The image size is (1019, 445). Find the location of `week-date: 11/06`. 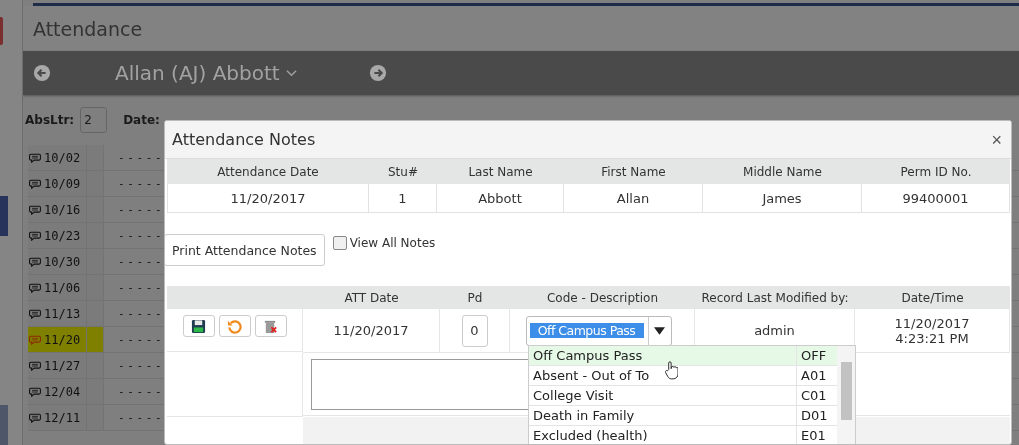

week-date: 11/06 is located at coordinates (62, 288).